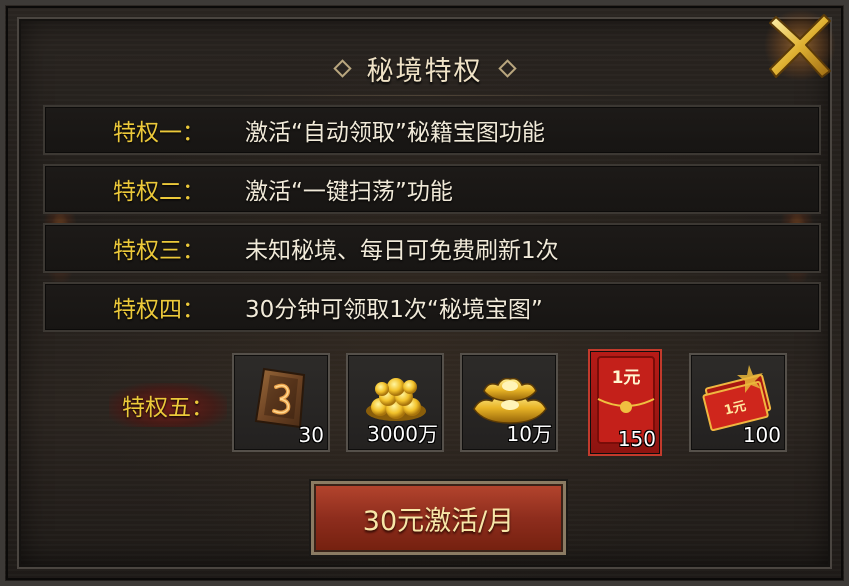  What do you see at coordinates (438, 521) in the screenshot?
I see `activate-button-label: 30元激活/月` at bounding box center [438, 521].